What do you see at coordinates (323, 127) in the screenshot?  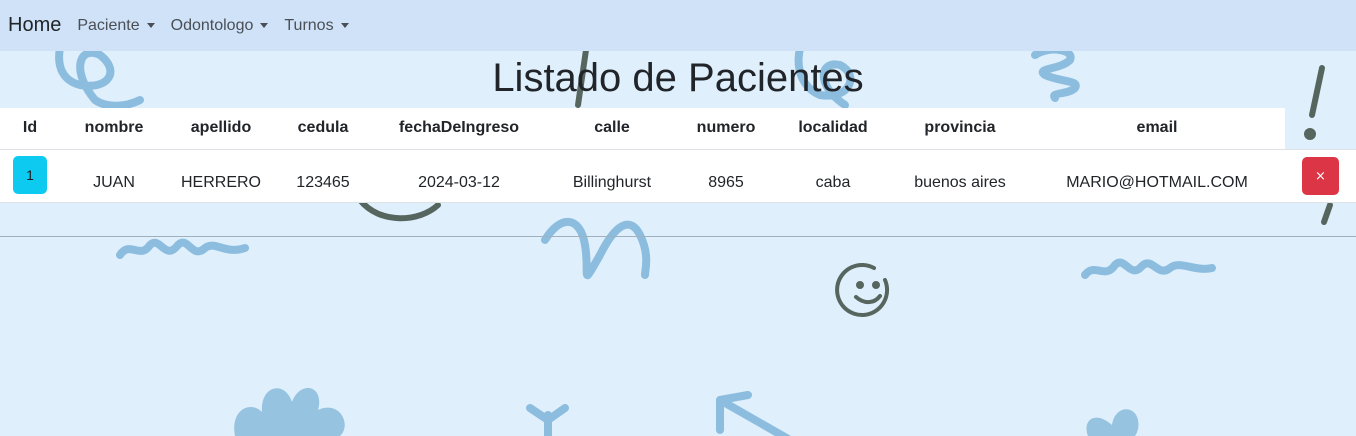 I see `column-header-cedula: cedula` at bounding box center [323, 127].